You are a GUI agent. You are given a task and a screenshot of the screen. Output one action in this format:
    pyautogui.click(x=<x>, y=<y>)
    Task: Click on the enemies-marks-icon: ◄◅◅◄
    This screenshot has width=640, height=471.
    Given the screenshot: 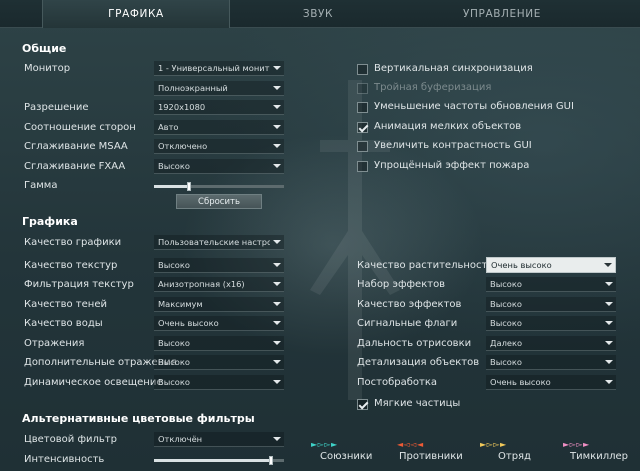 What is the action you would take?
    pyautogui.click(x=410, y=444)
    